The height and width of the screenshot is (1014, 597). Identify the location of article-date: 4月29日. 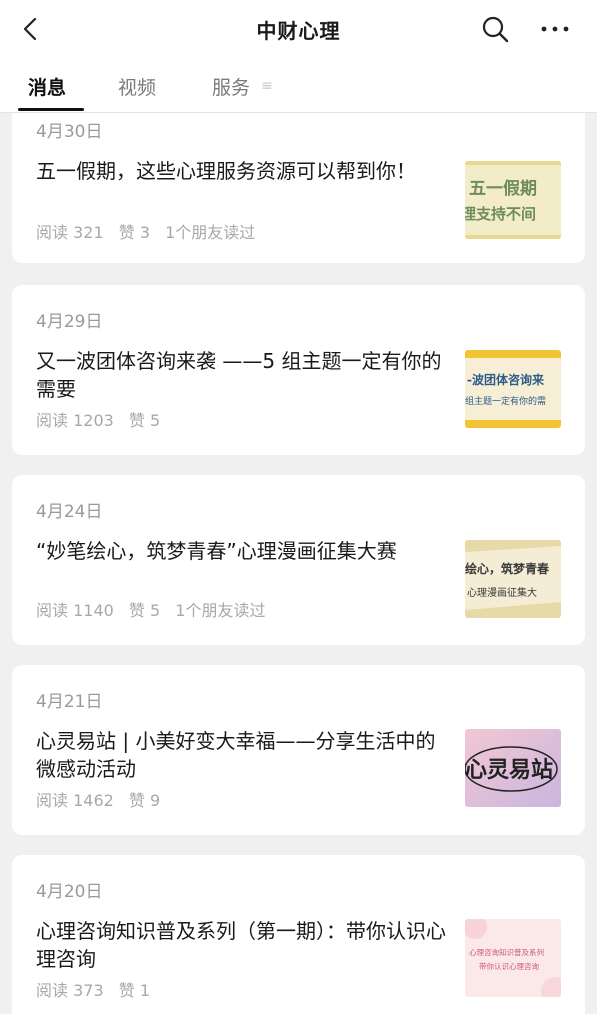
(69, 322).